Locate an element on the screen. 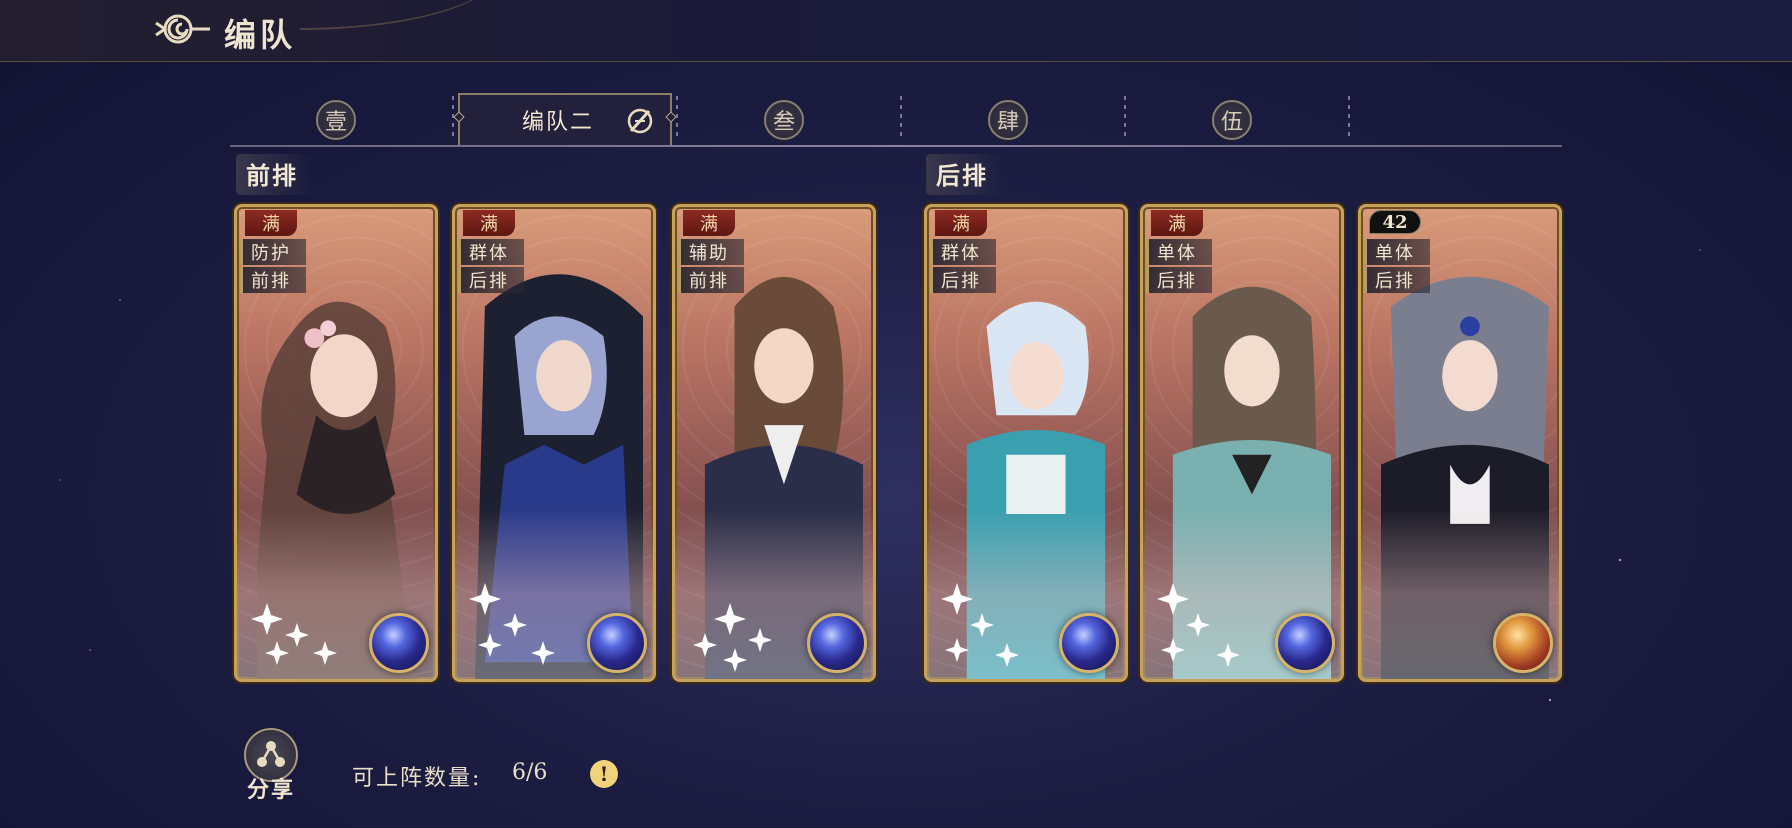 This screenshot has height=828, width=1792. tab-team-1: 壹 is located at coordinates (336, 120).